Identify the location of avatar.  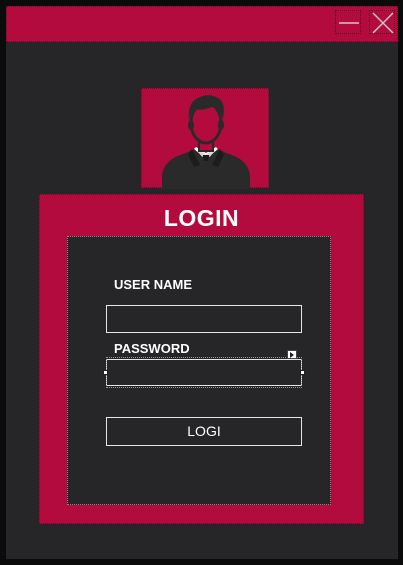
(205, 138).